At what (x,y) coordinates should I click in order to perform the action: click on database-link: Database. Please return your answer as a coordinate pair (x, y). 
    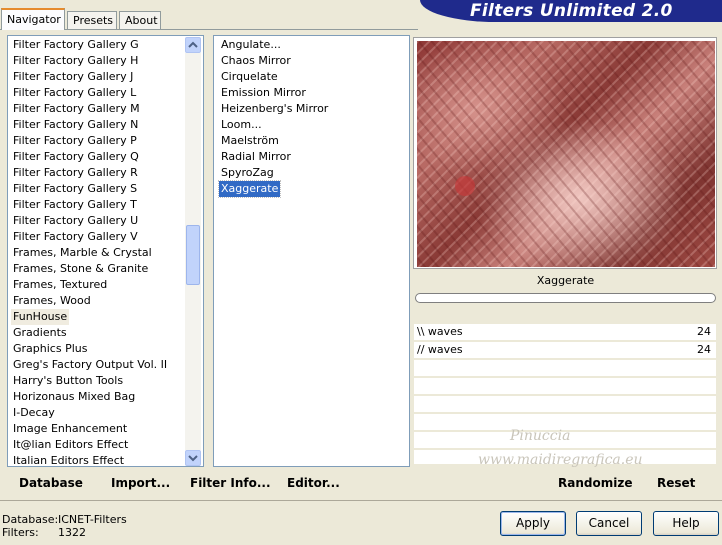
    Looking at the image, I should click on (51, 483).